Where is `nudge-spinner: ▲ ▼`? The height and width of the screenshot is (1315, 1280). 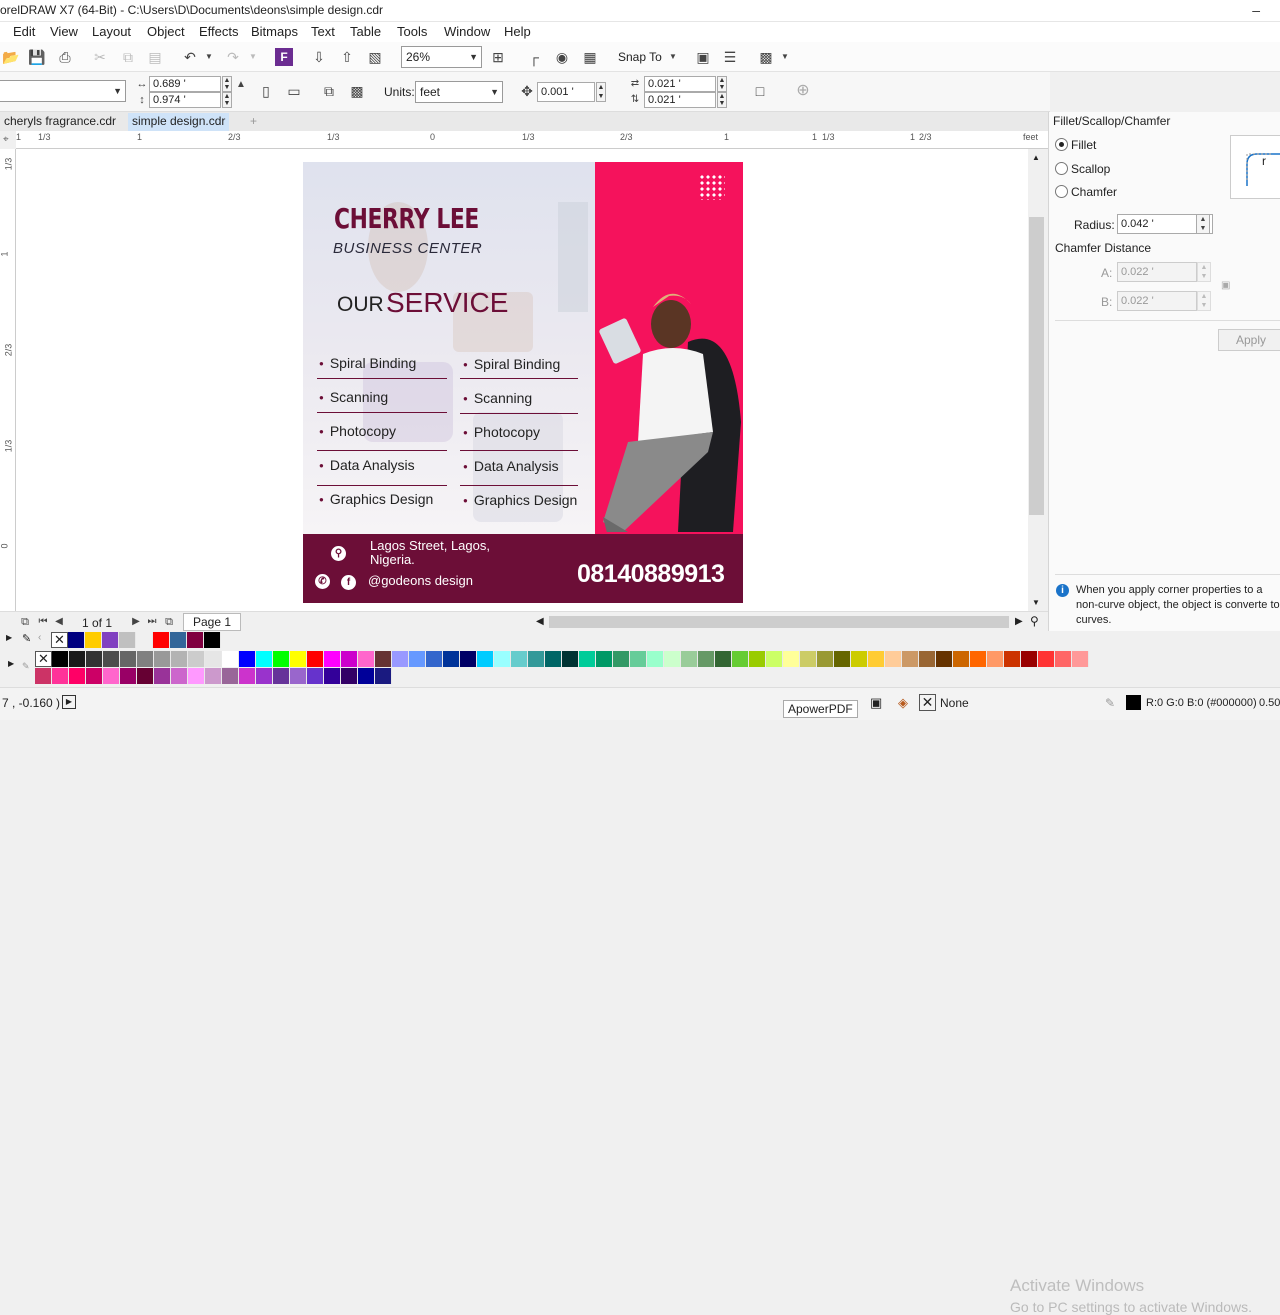 nudge-spinner: ▲ ▼ is located at coordinates (601, 92).